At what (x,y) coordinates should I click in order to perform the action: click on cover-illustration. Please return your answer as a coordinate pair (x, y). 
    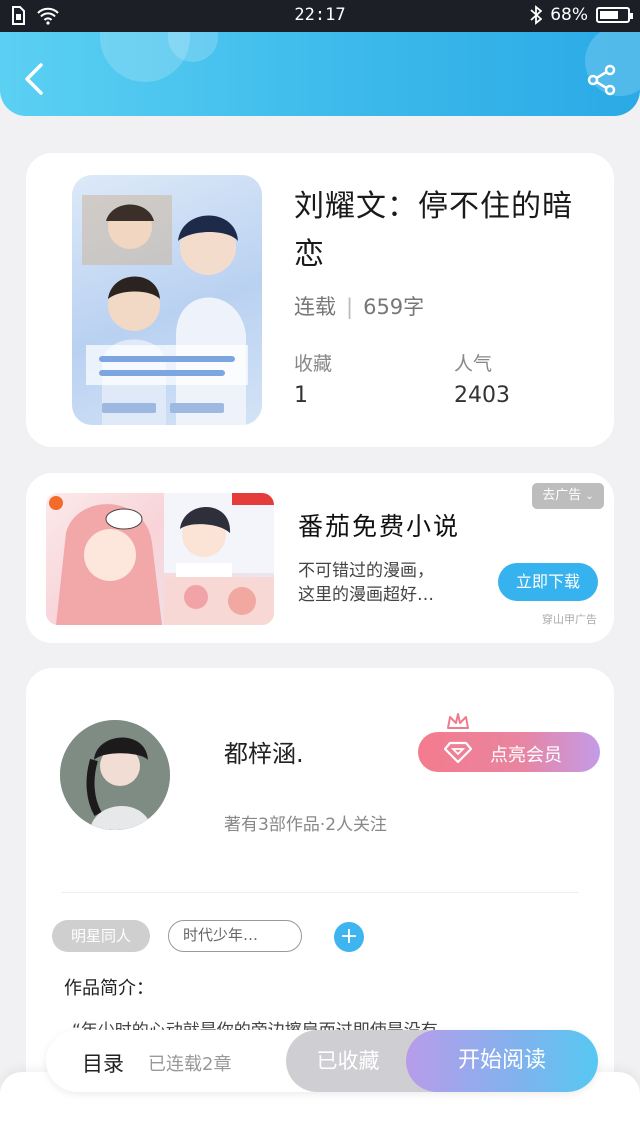
    Looking at the image, I should click on (165, 310).